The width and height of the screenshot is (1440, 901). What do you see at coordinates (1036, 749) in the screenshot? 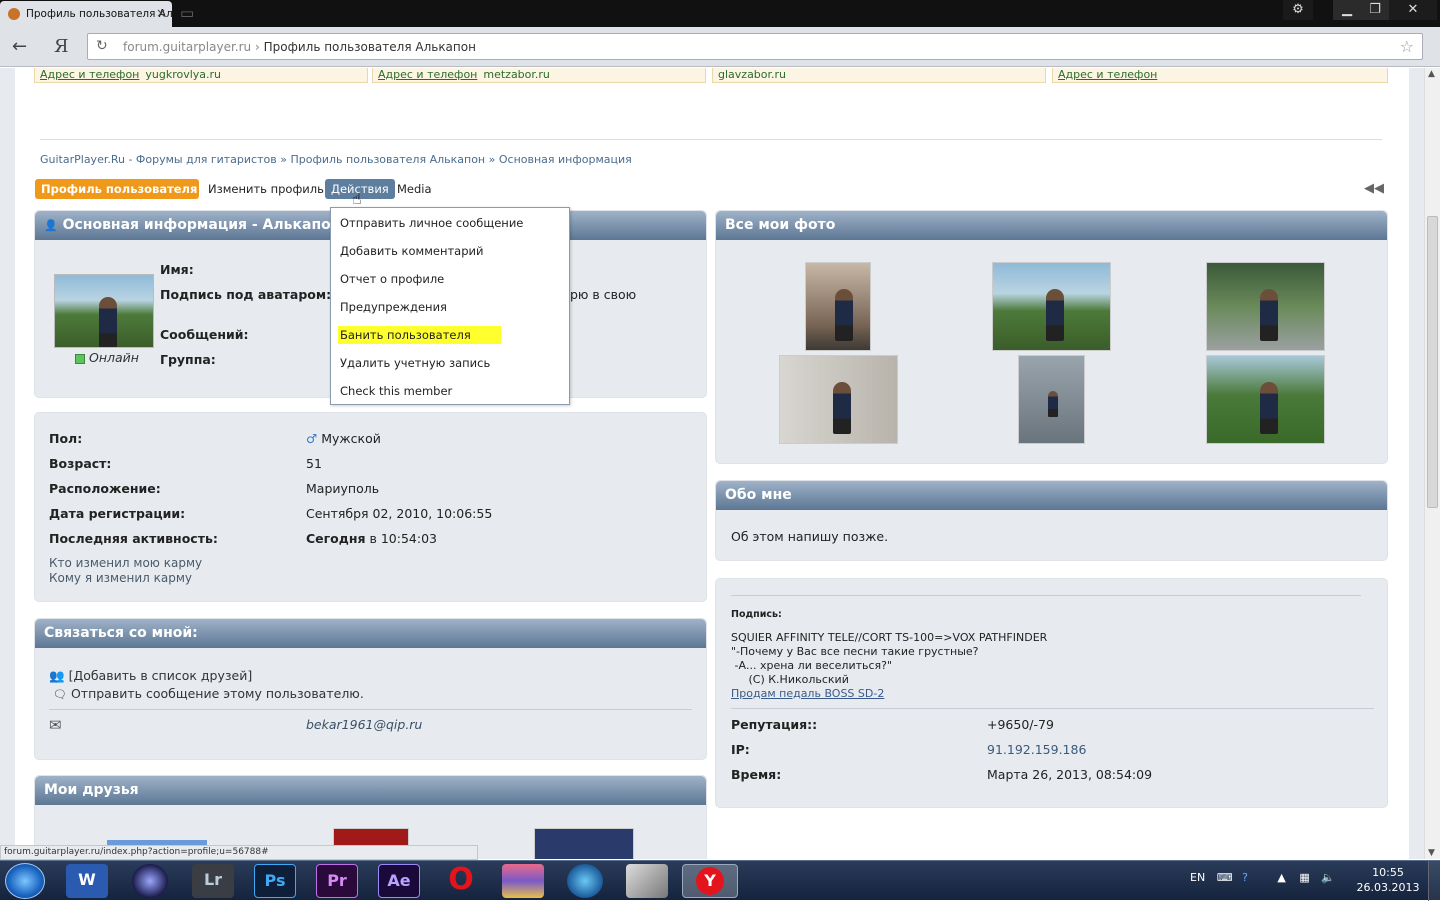
I see `ip-link: 91.192.159.186` at bounding box center [1036, 749].